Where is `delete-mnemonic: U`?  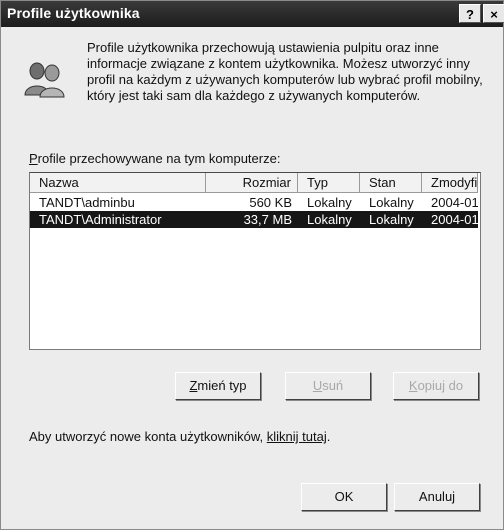
delete-mnemonic: U is located at coordinates (317, 385).